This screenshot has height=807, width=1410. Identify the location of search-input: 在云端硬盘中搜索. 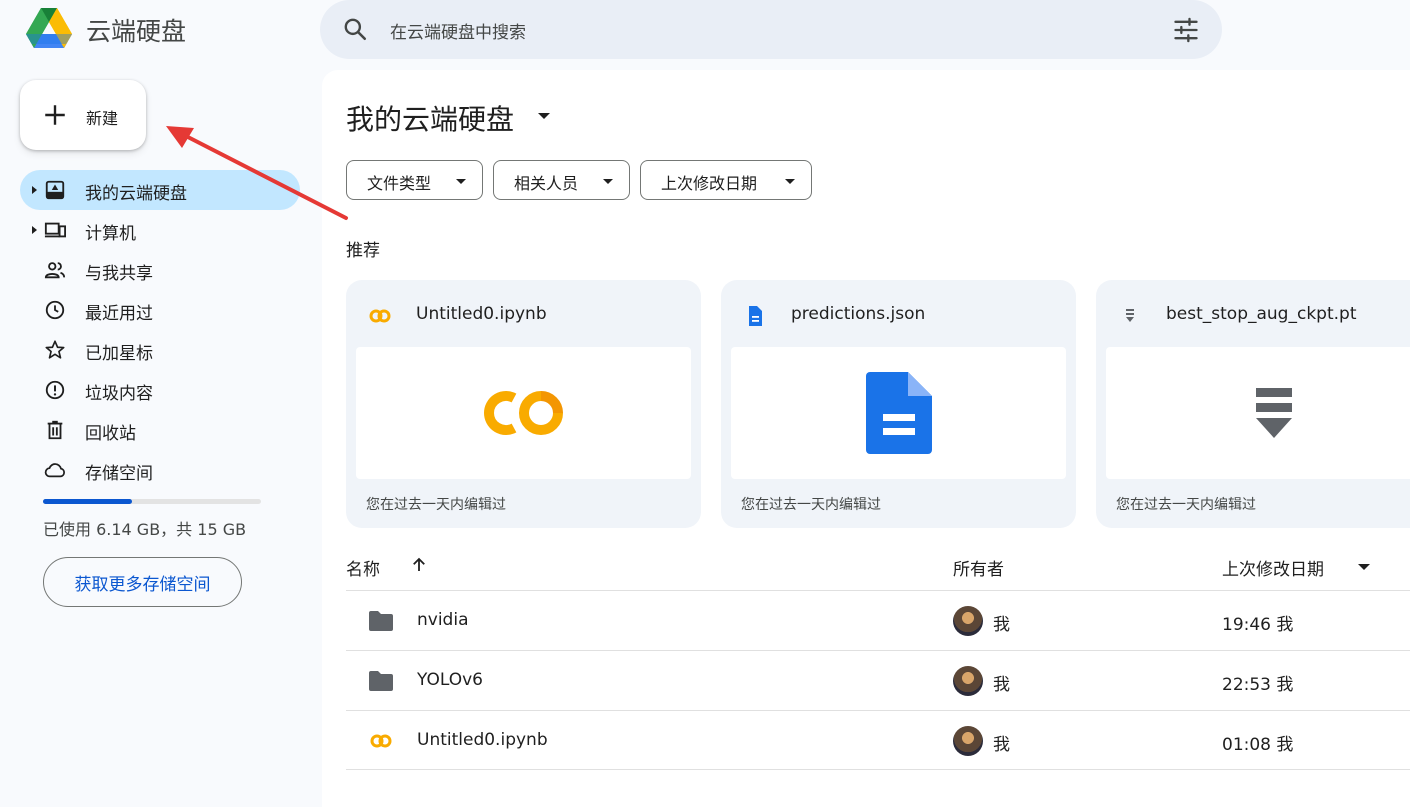
(458, 30).